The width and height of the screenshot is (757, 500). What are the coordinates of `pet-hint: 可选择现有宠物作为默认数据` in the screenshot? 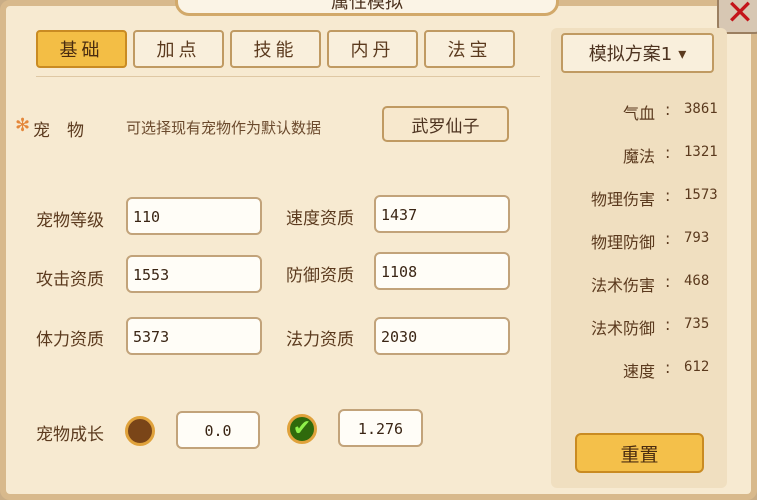 It's located at (224, 128).